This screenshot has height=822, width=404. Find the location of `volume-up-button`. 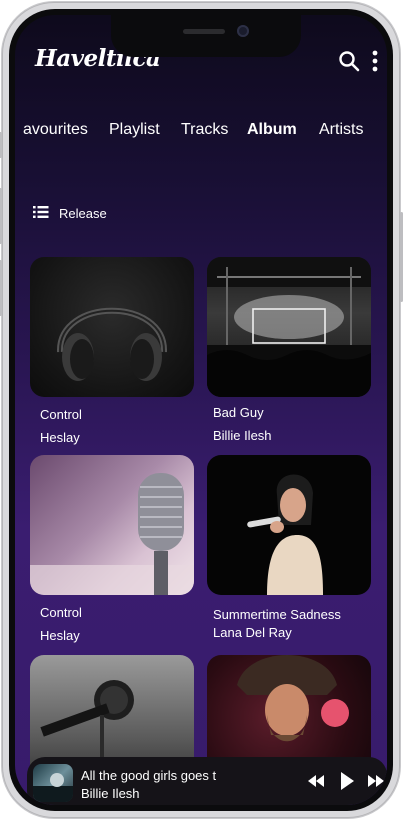

volume-up-button is located at coordinates (1, 216).